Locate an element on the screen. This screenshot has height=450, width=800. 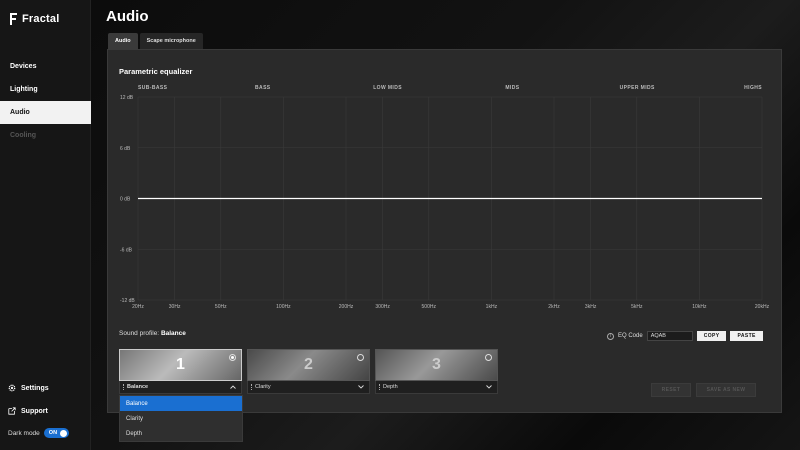
profile-card-number: 1 is located at coordinates (180, 364).